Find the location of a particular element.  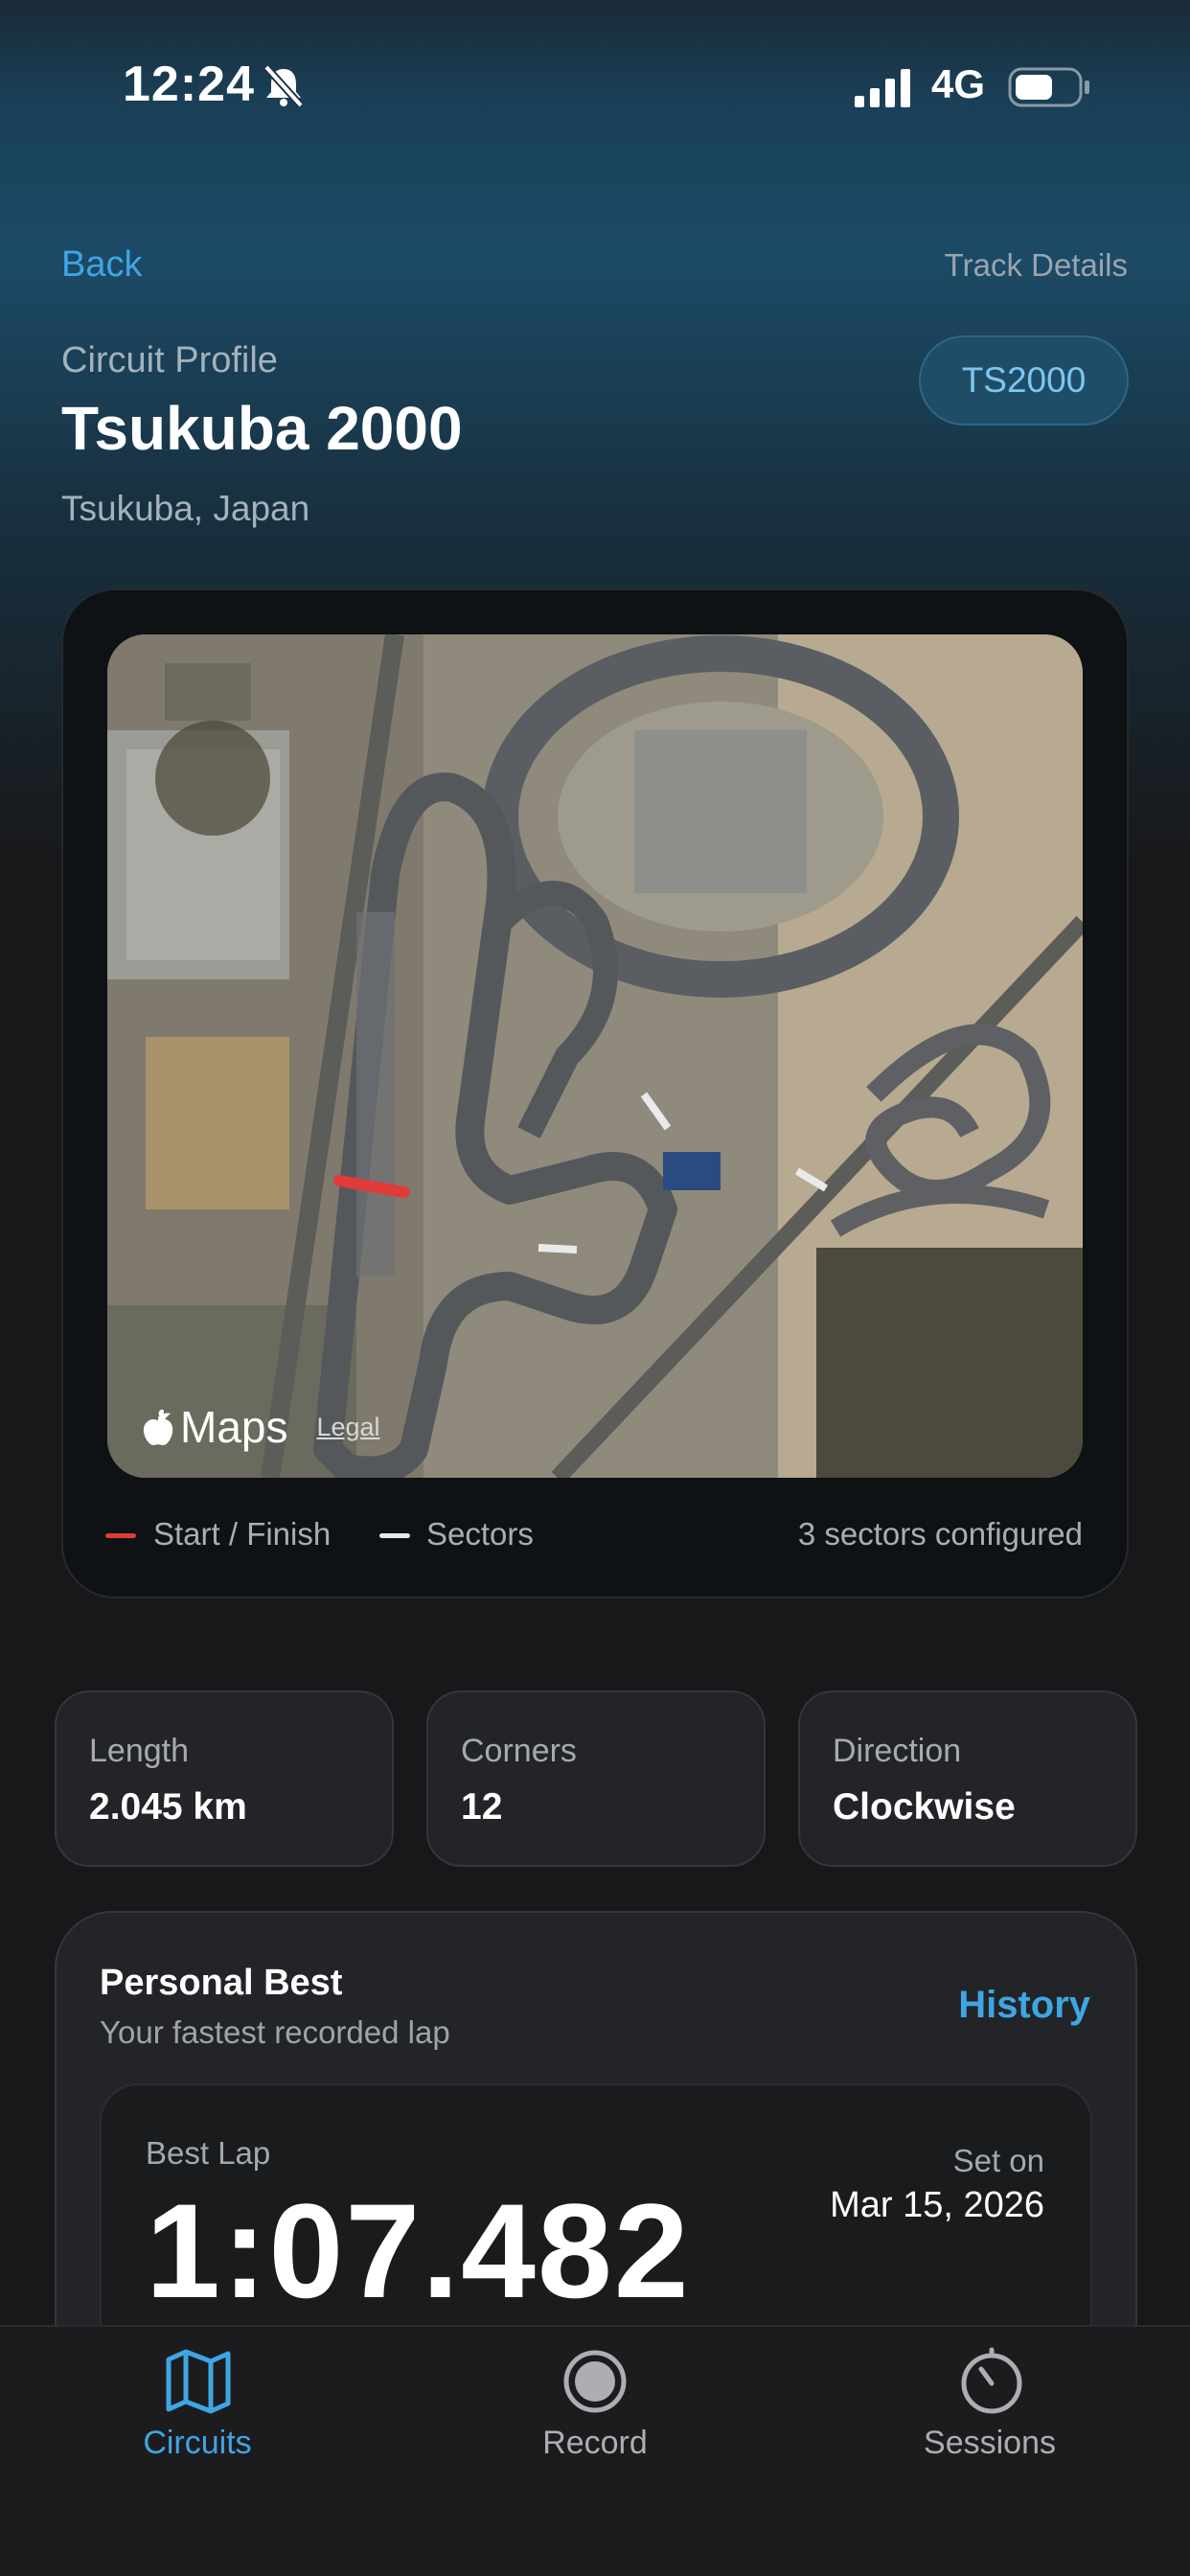

page-title: Tsukuba 2000 is located at coordinates (262, 428).